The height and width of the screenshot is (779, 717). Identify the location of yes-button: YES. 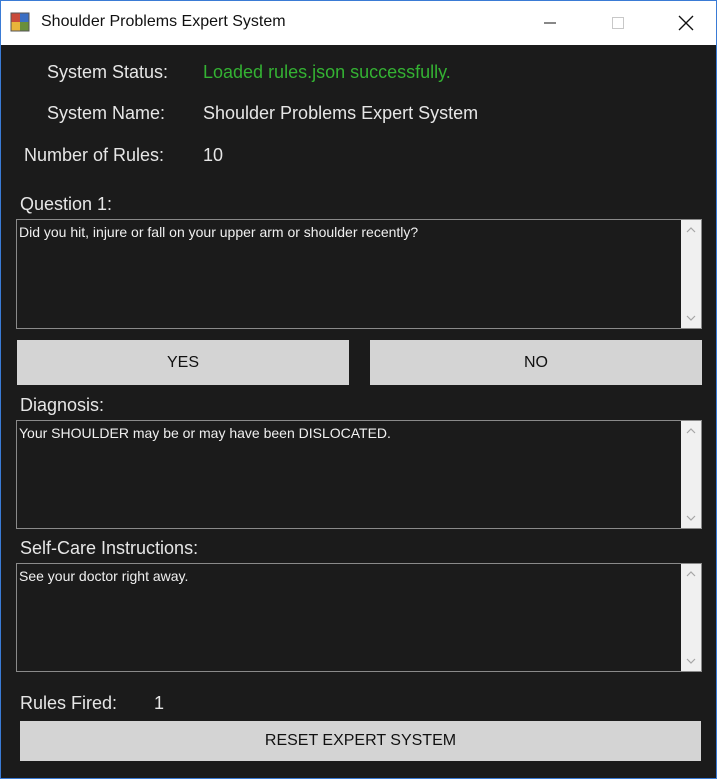
(183, 362).